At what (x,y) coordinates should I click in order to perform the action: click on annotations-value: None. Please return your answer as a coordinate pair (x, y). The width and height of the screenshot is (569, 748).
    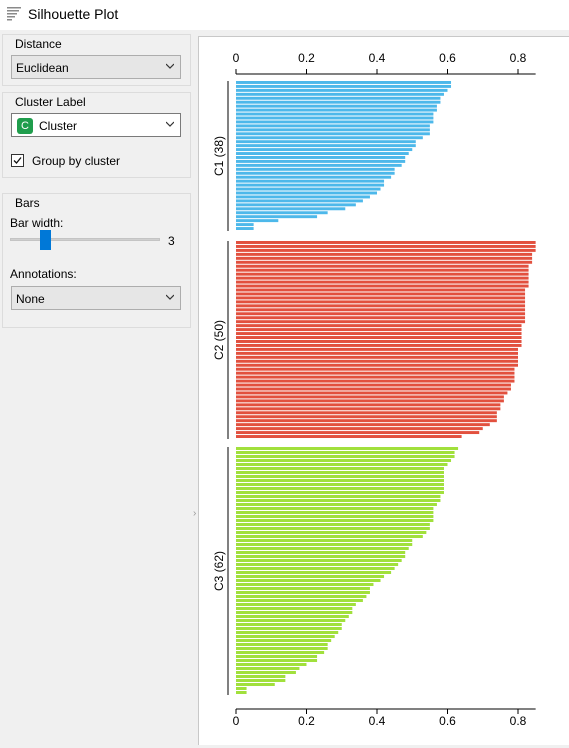
    Looking at the image, I should click on (30, 299).